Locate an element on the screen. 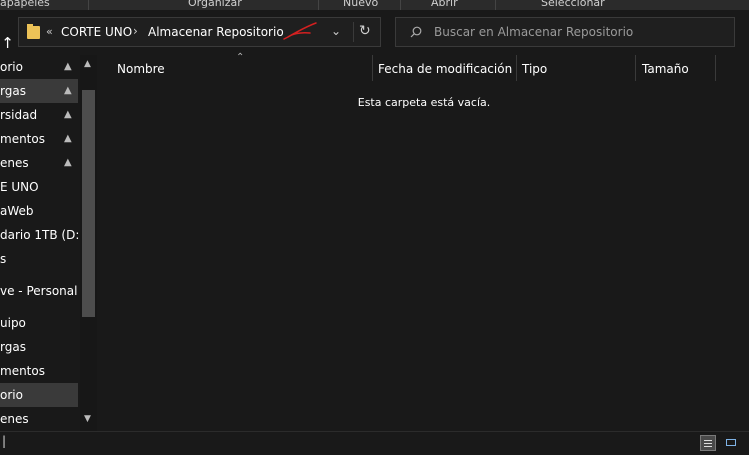 Image resolution: width=749 pixels, height=455 pixels. search-box is located at coordinates (565, 32).